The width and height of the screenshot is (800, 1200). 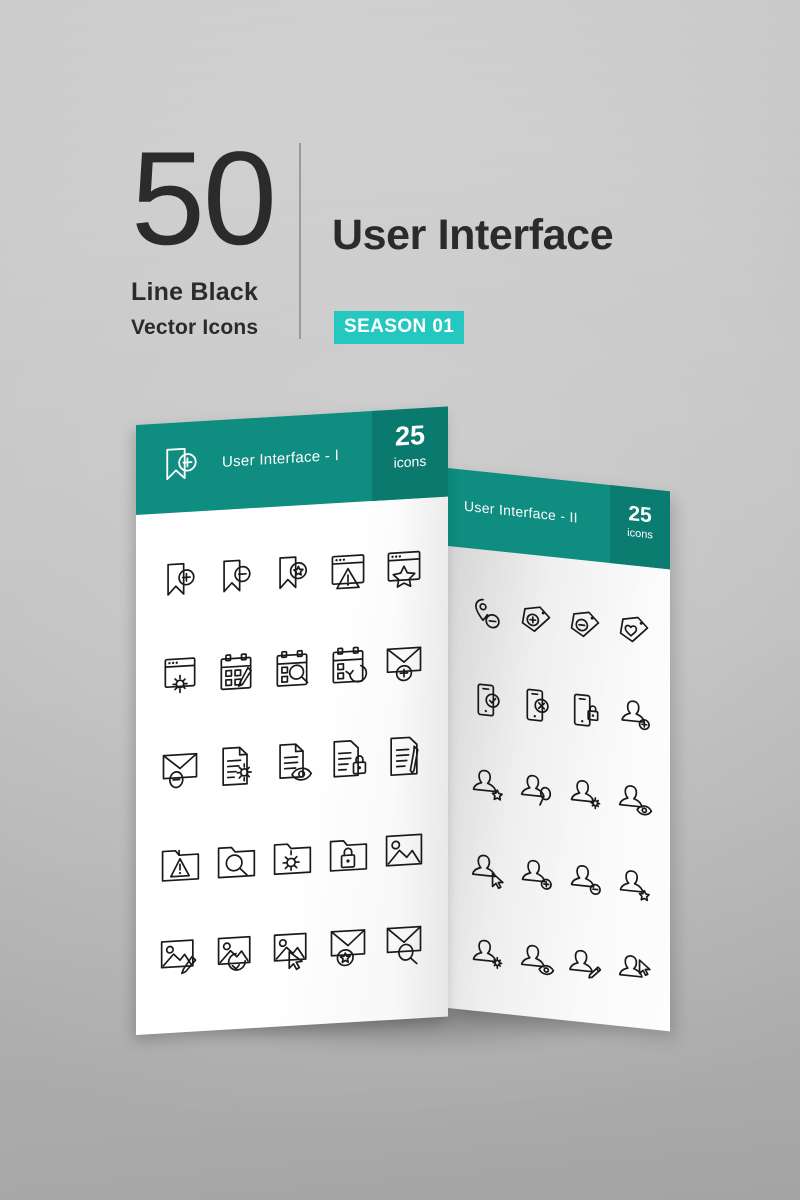 I want to click on user-gear-icon, so click(x=487, y=955).